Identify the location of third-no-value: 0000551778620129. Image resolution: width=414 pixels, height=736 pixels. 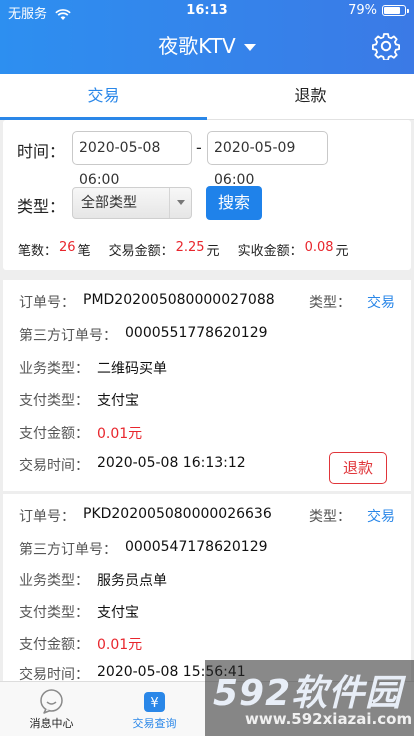
(196, 333).